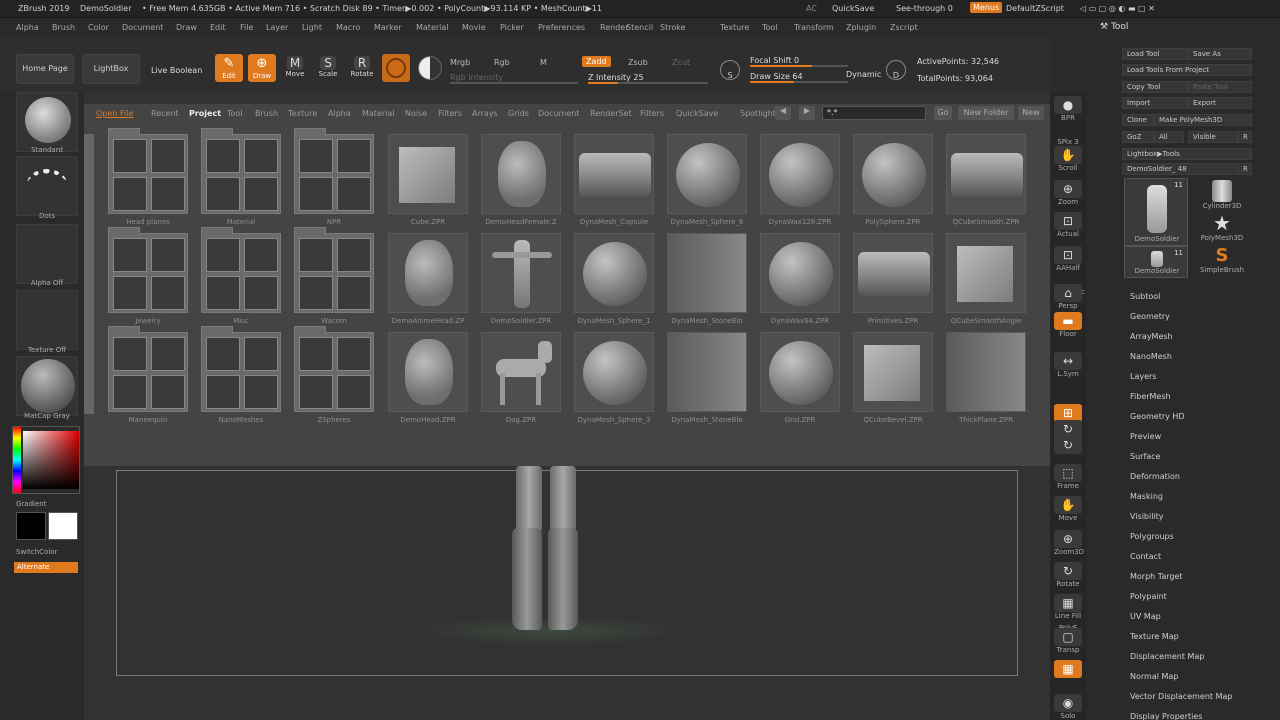 The width and height of the screenshot is (1280, 720). Describe the element at coordinates (1157, 416) in the screenshot. I see `subpalette-geometry-hd: Geometry HD` at that location.